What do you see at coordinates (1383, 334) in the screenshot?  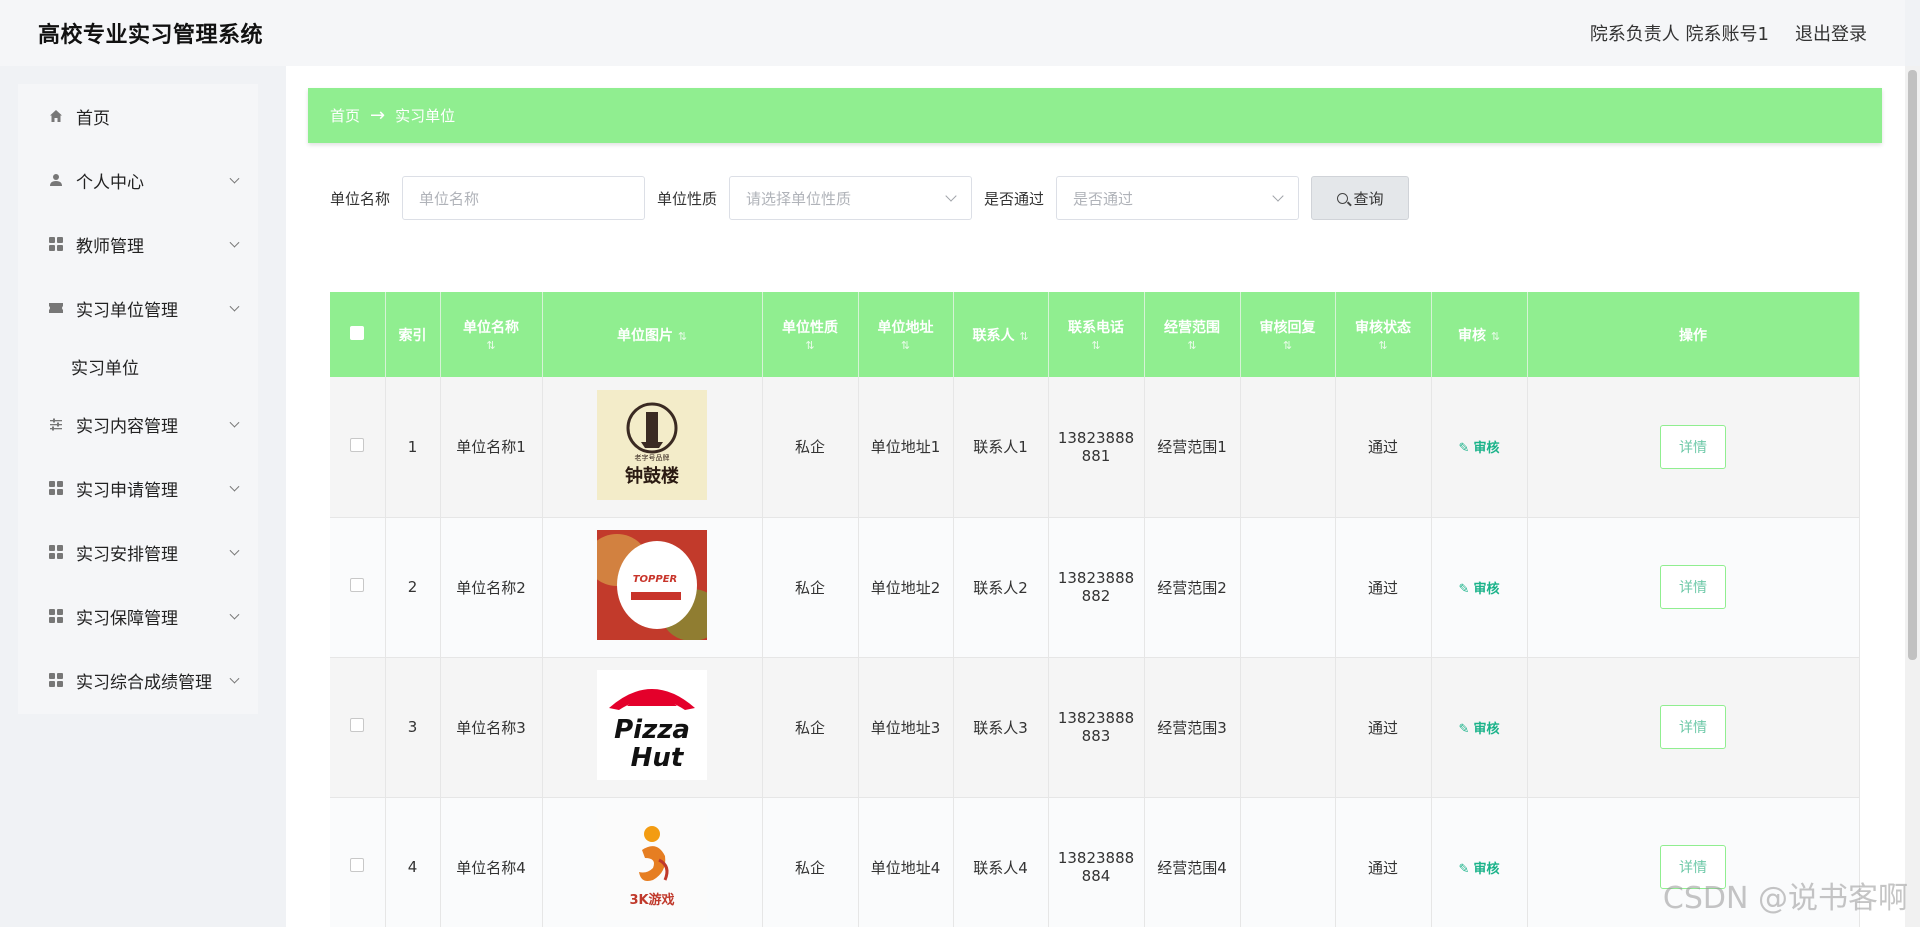 I see `header-status: 审核状态 ⇅` at bounding box center [1383, 334].